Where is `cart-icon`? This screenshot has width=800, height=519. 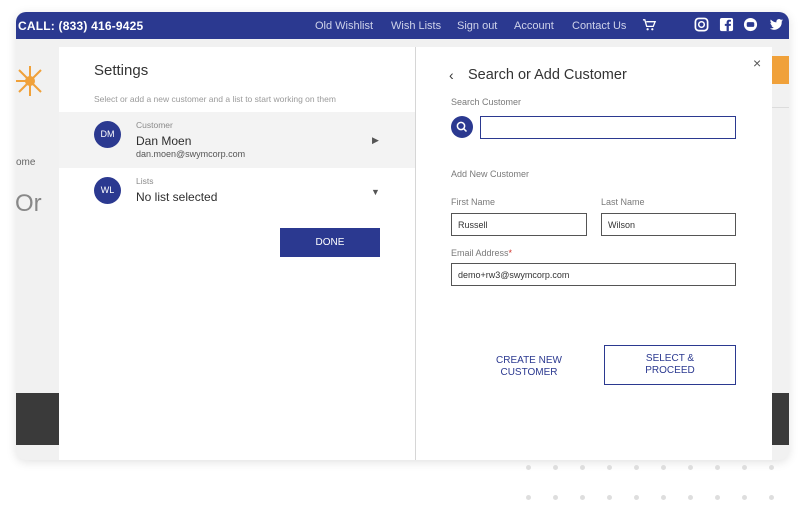
cart-icon is located at coordinates (649, 24).